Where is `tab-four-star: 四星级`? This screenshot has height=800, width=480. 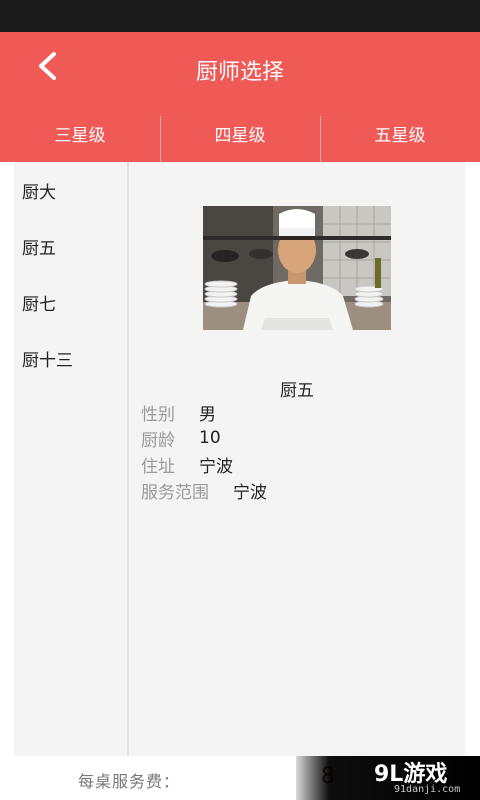
tab-four-star: 四星级 is located at coordinates (240, 133).